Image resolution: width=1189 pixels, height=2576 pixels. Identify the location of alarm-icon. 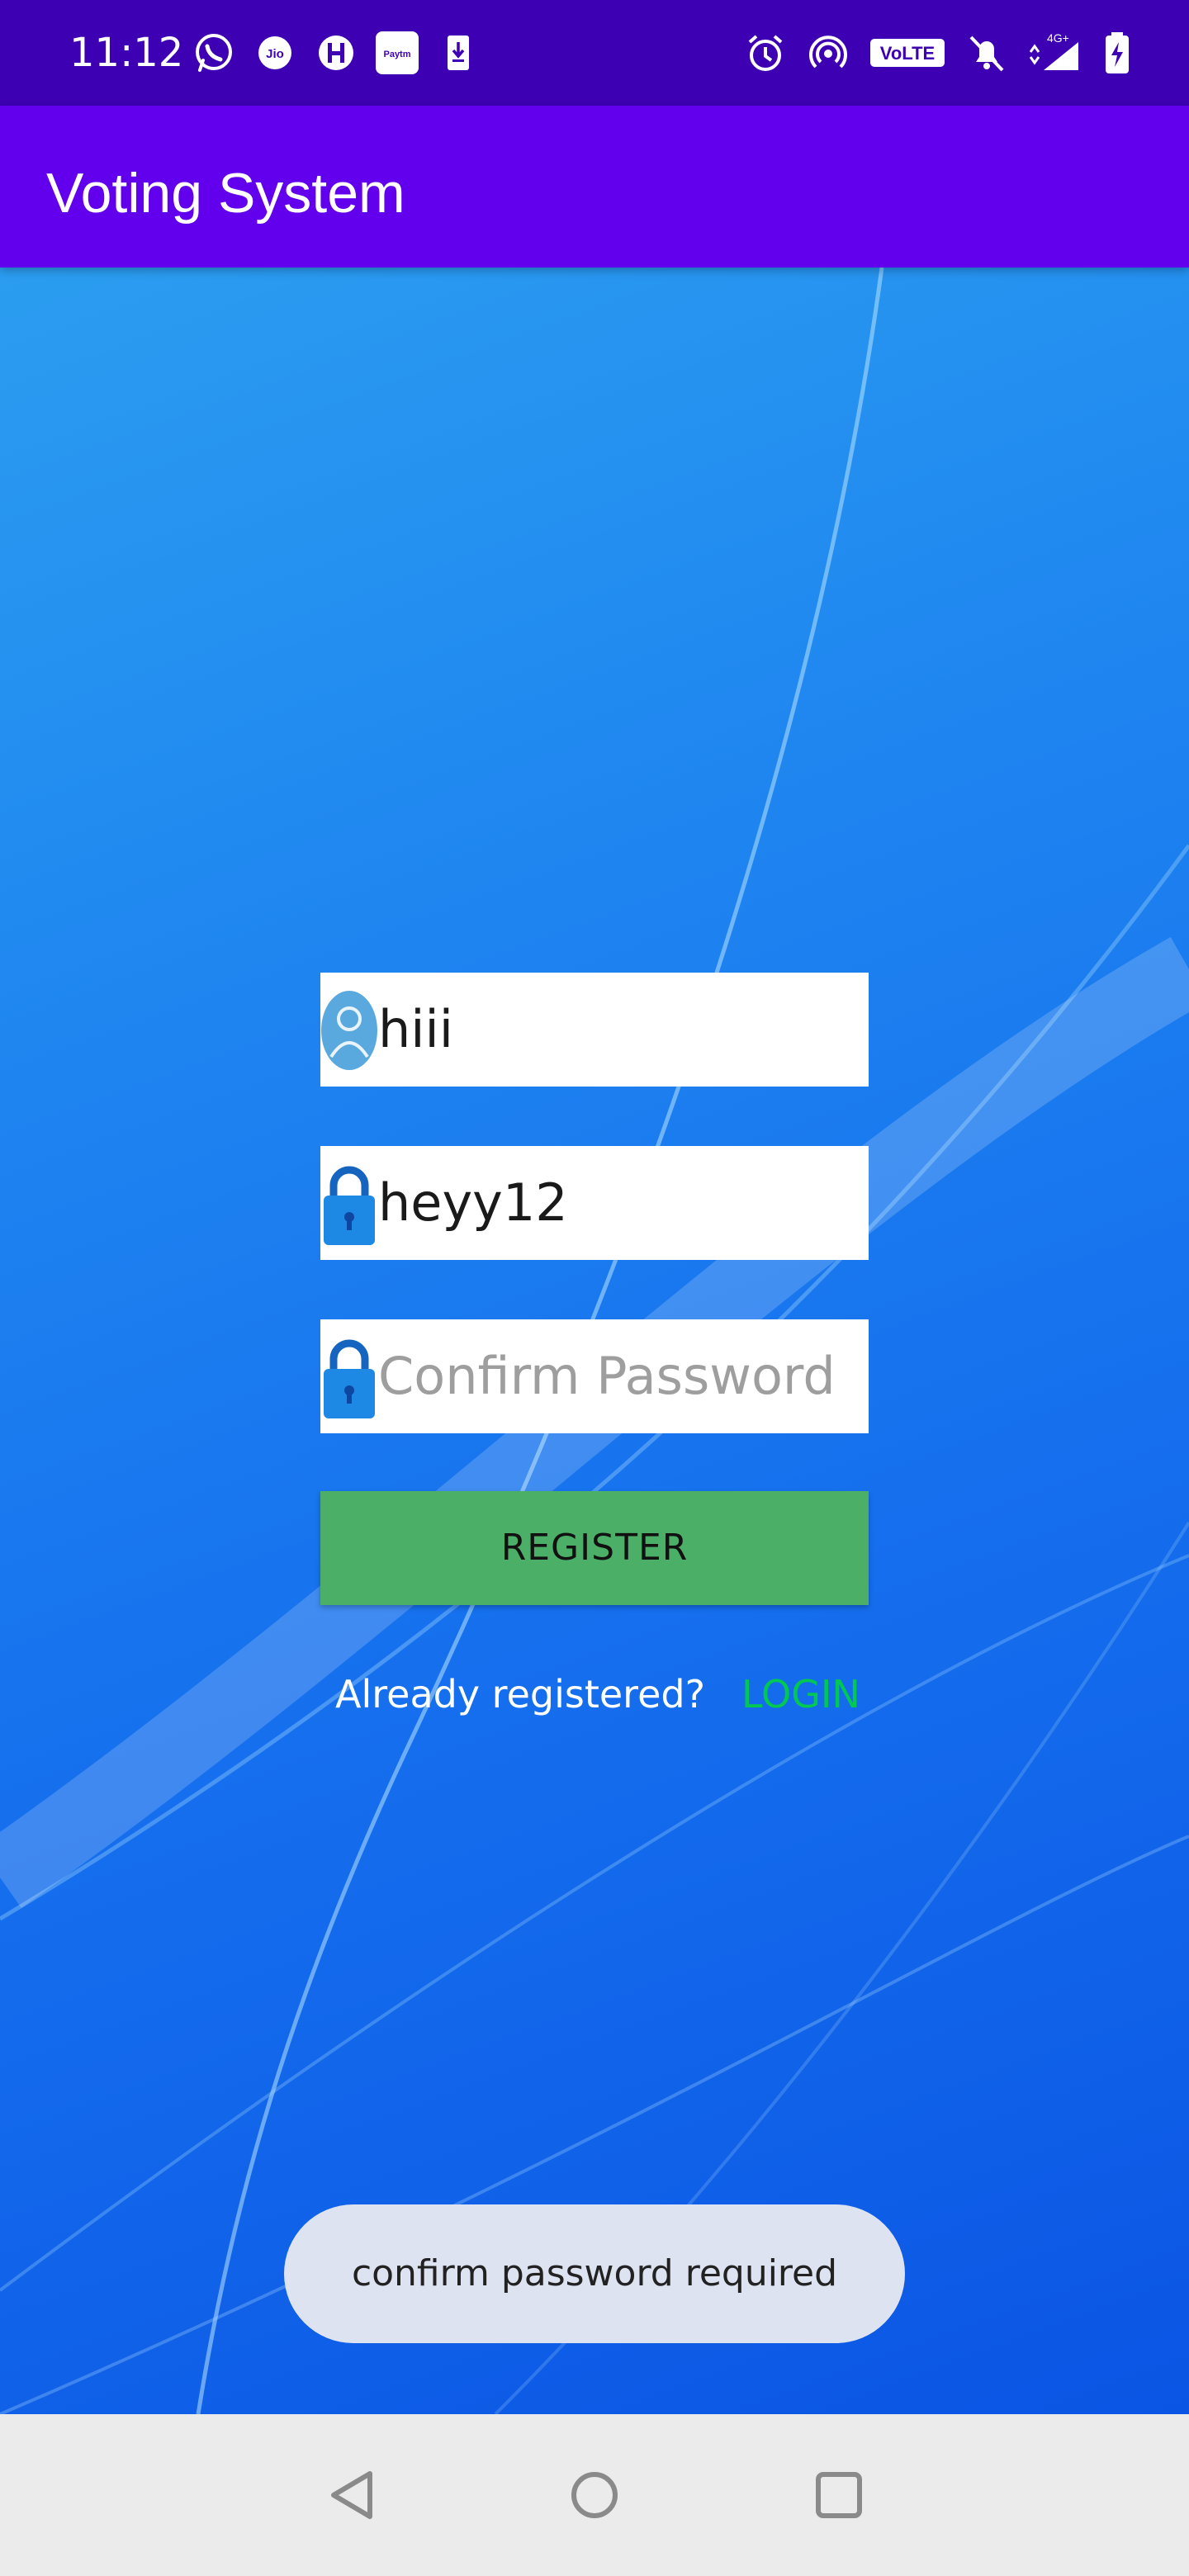
(765, 53).